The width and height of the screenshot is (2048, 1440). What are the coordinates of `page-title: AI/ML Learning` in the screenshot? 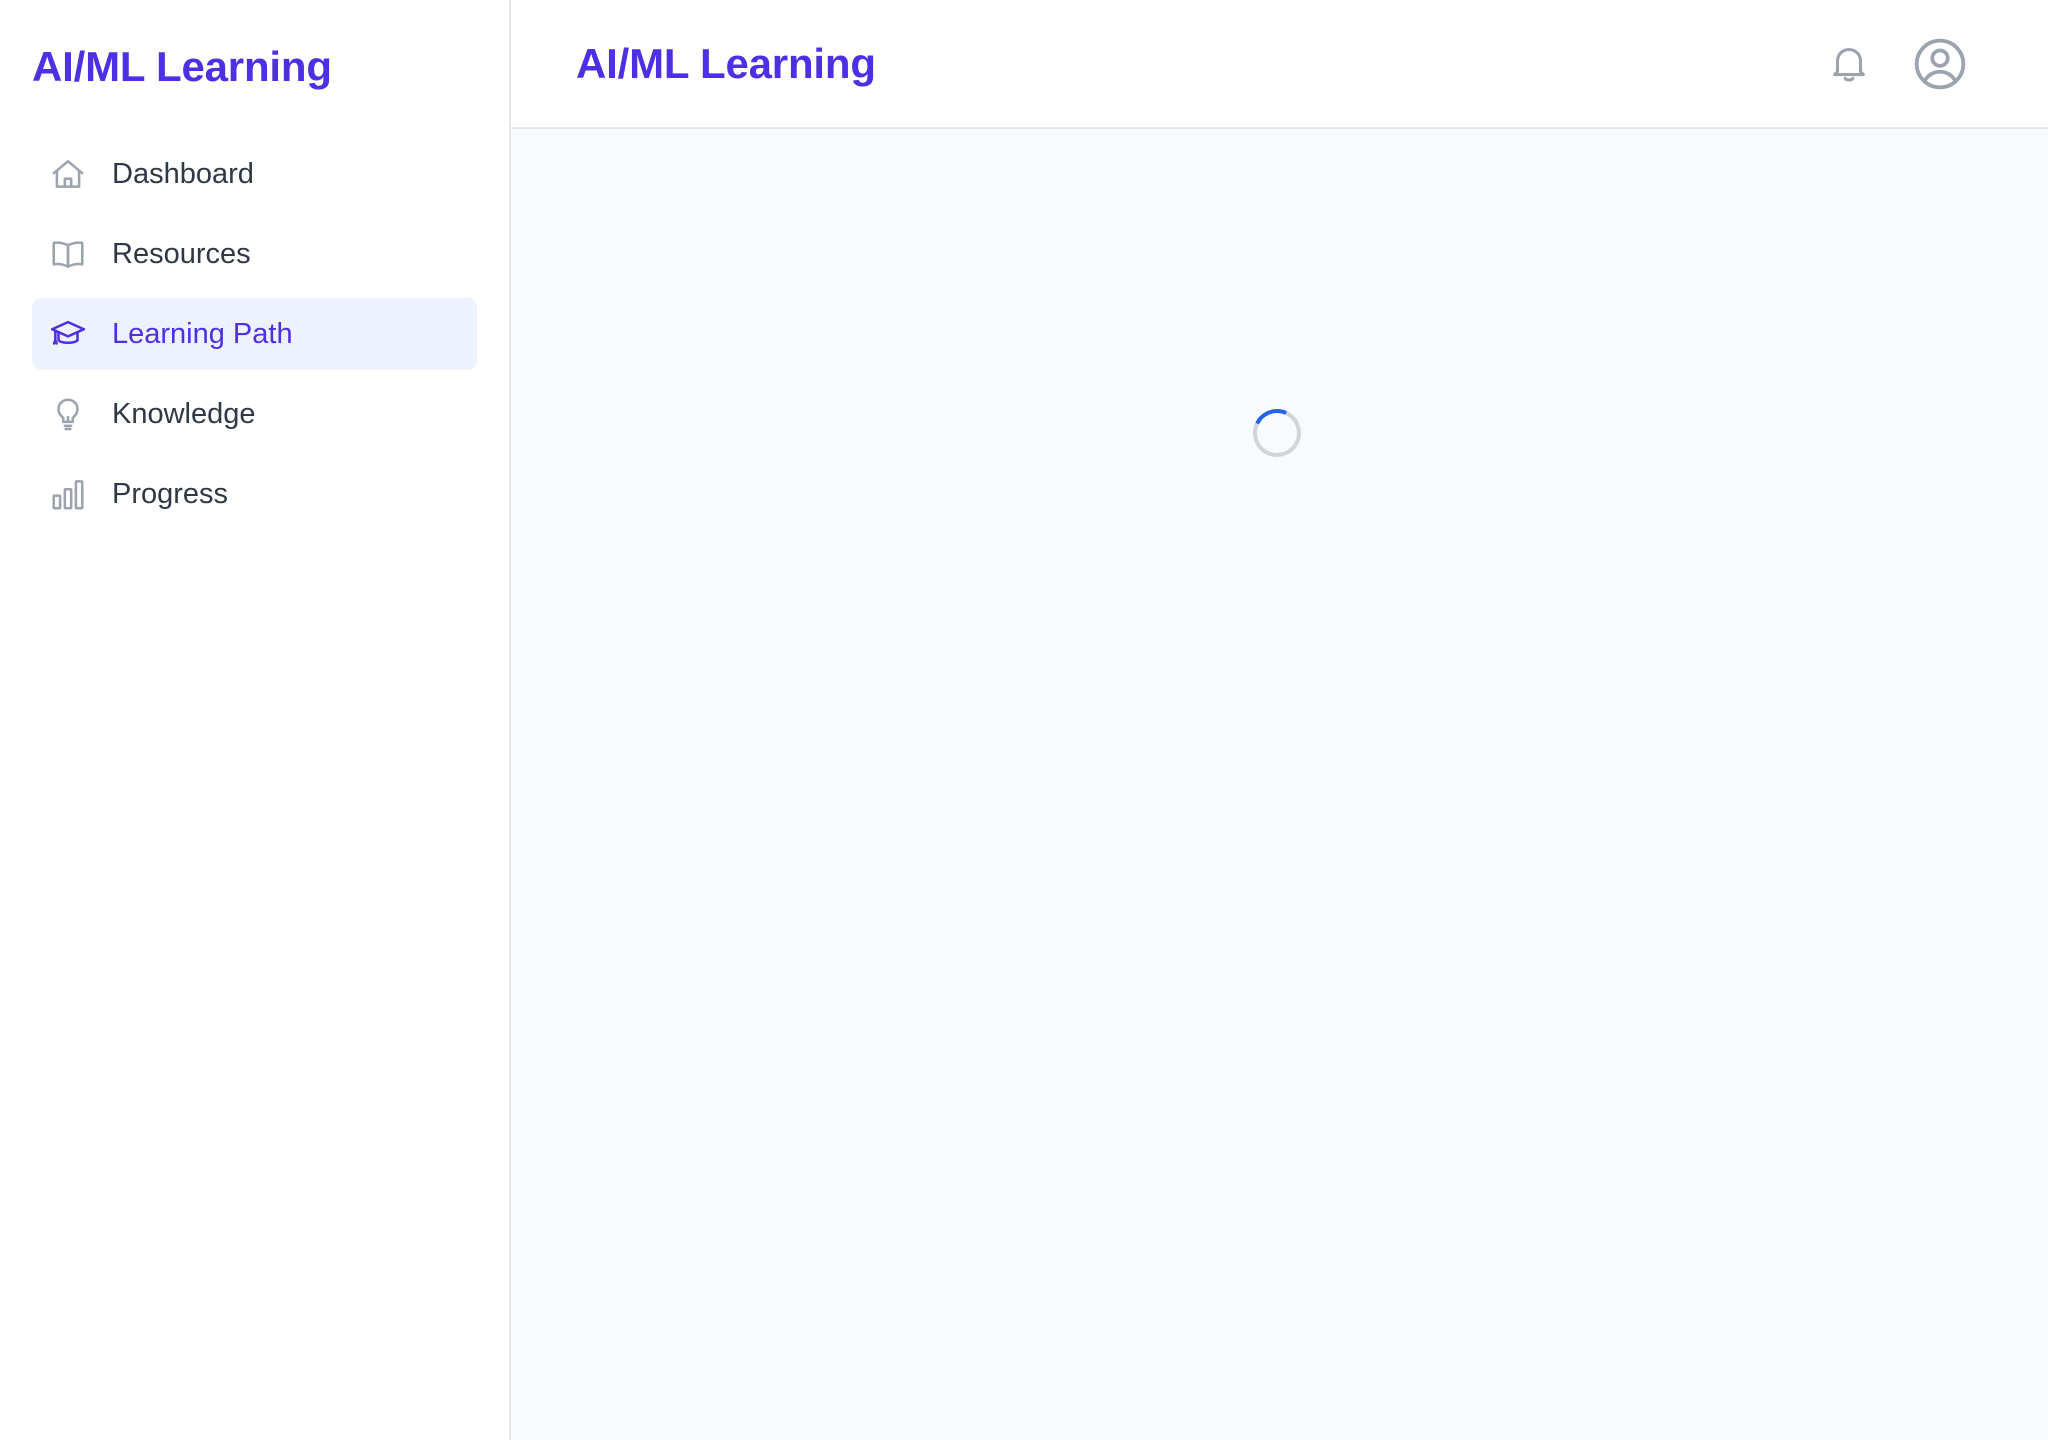 It's located at (726, 63).